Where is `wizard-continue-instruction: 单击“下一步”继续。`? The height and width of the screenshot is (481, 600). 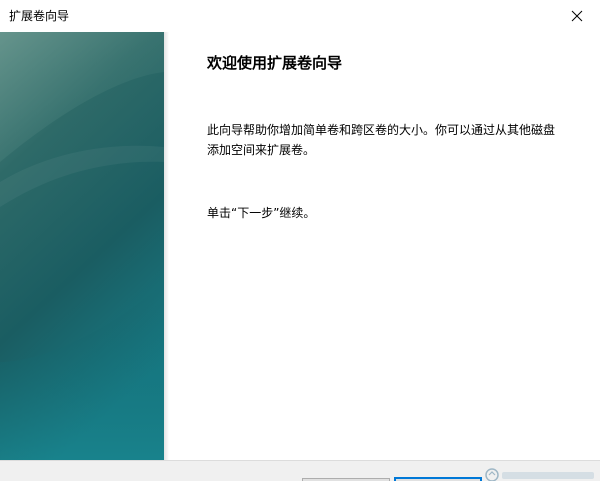
wizard-continue-instruction: 单击“下一步”继续。 is located at coordinates (261, 213).